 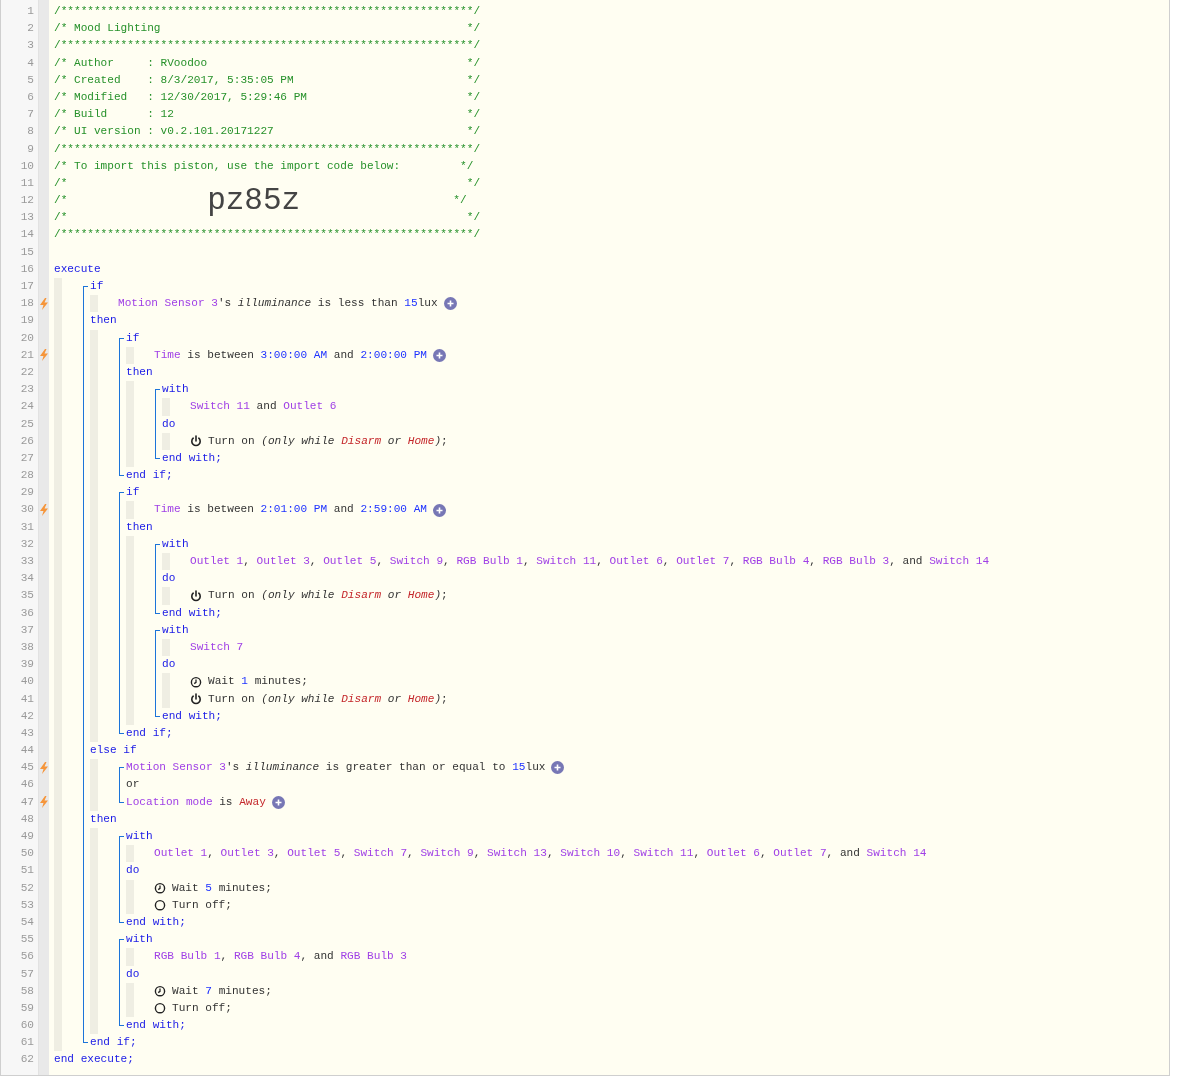 What do you see at coordinates (27, 665) in the screenshot?
I see `line-number: 39` at bounding box center [27, 665].